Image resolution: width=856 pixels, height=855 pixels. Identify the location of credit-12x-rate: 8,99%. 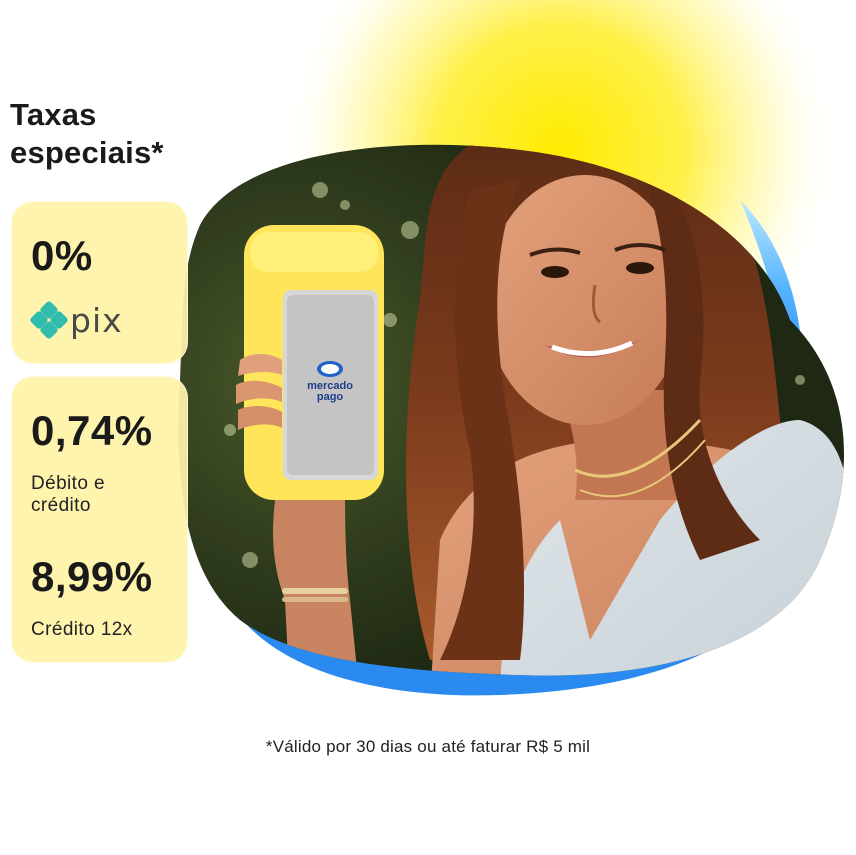
(92, 576).